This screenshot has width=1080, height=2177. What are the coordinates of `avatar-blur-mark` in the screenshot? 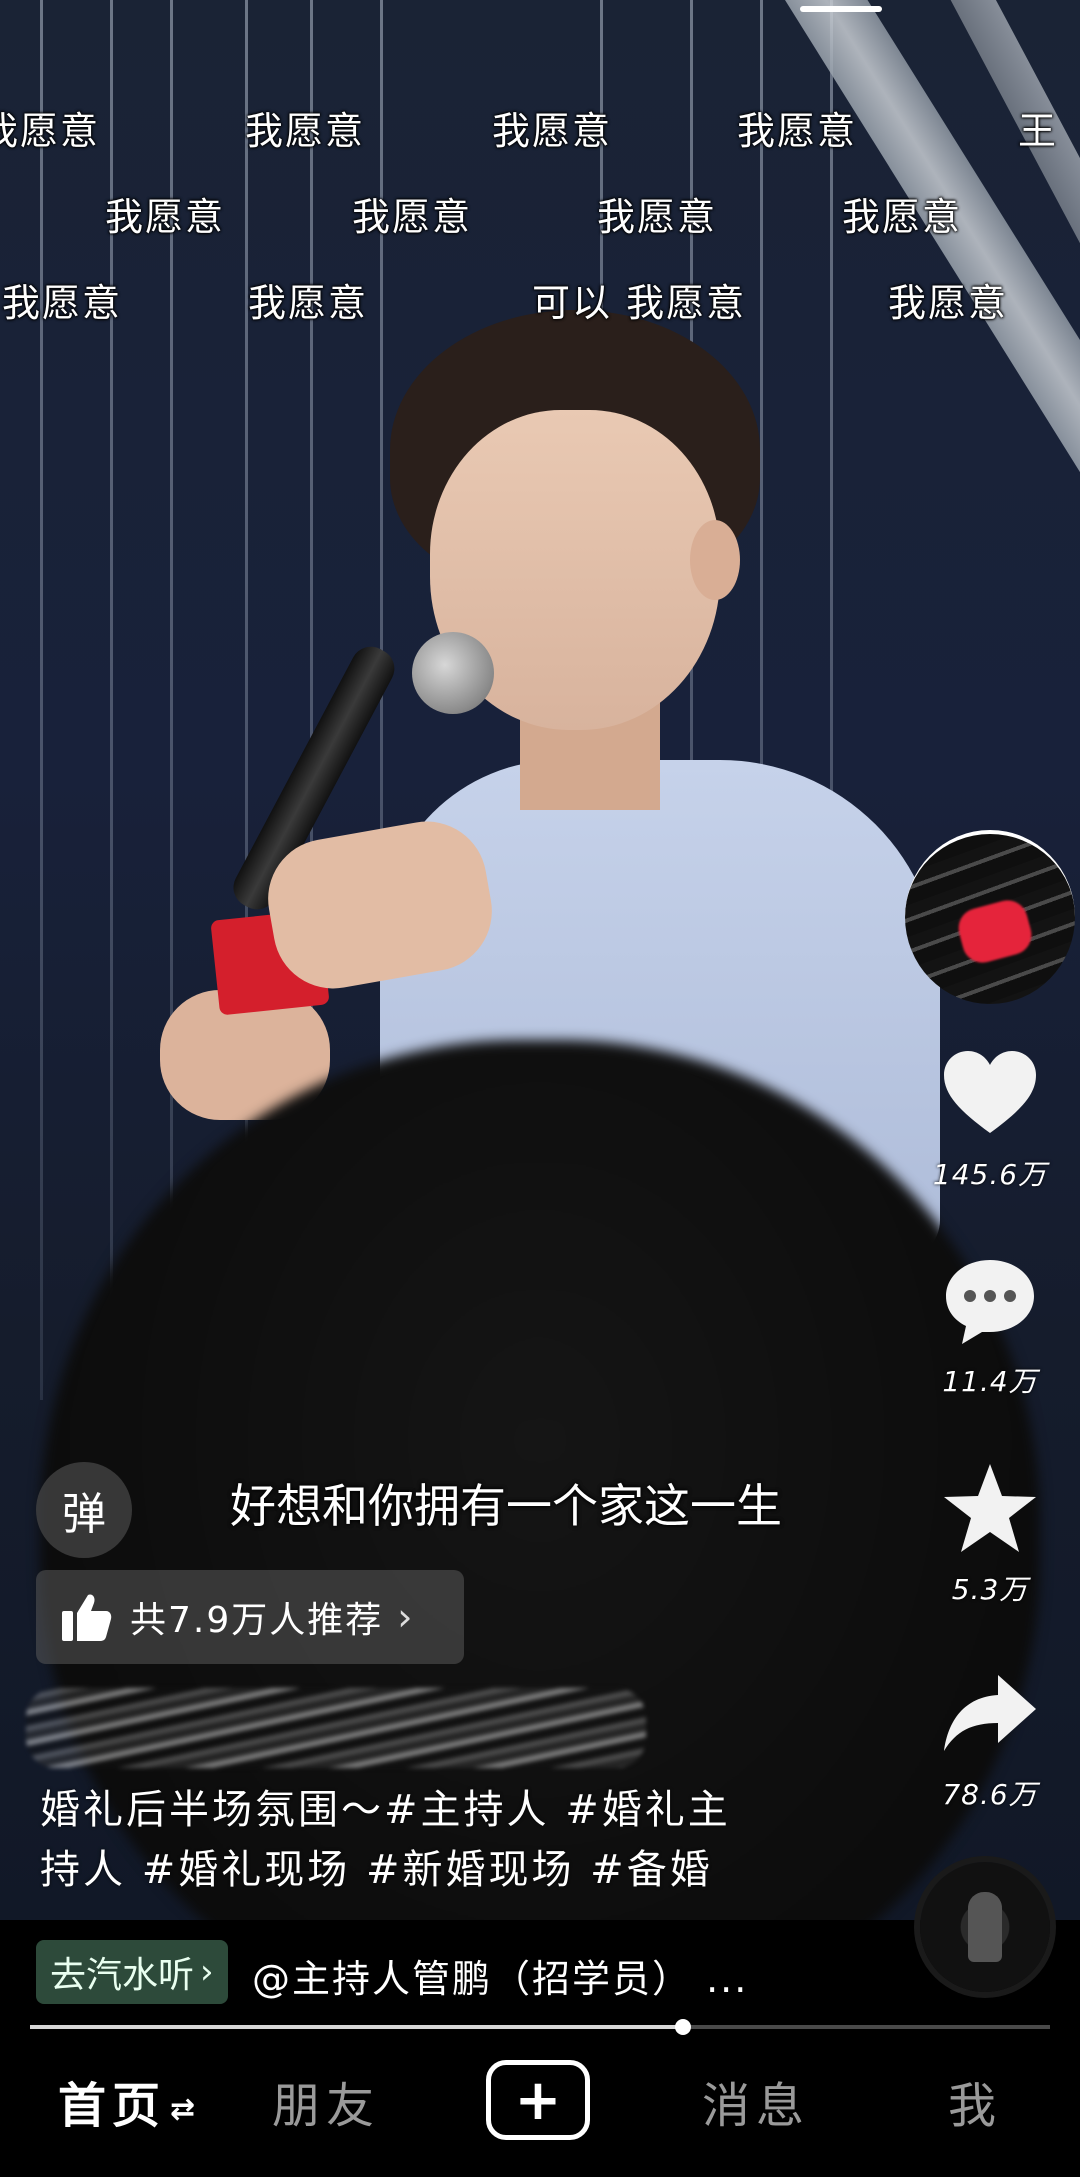 It's located at (995, 931).